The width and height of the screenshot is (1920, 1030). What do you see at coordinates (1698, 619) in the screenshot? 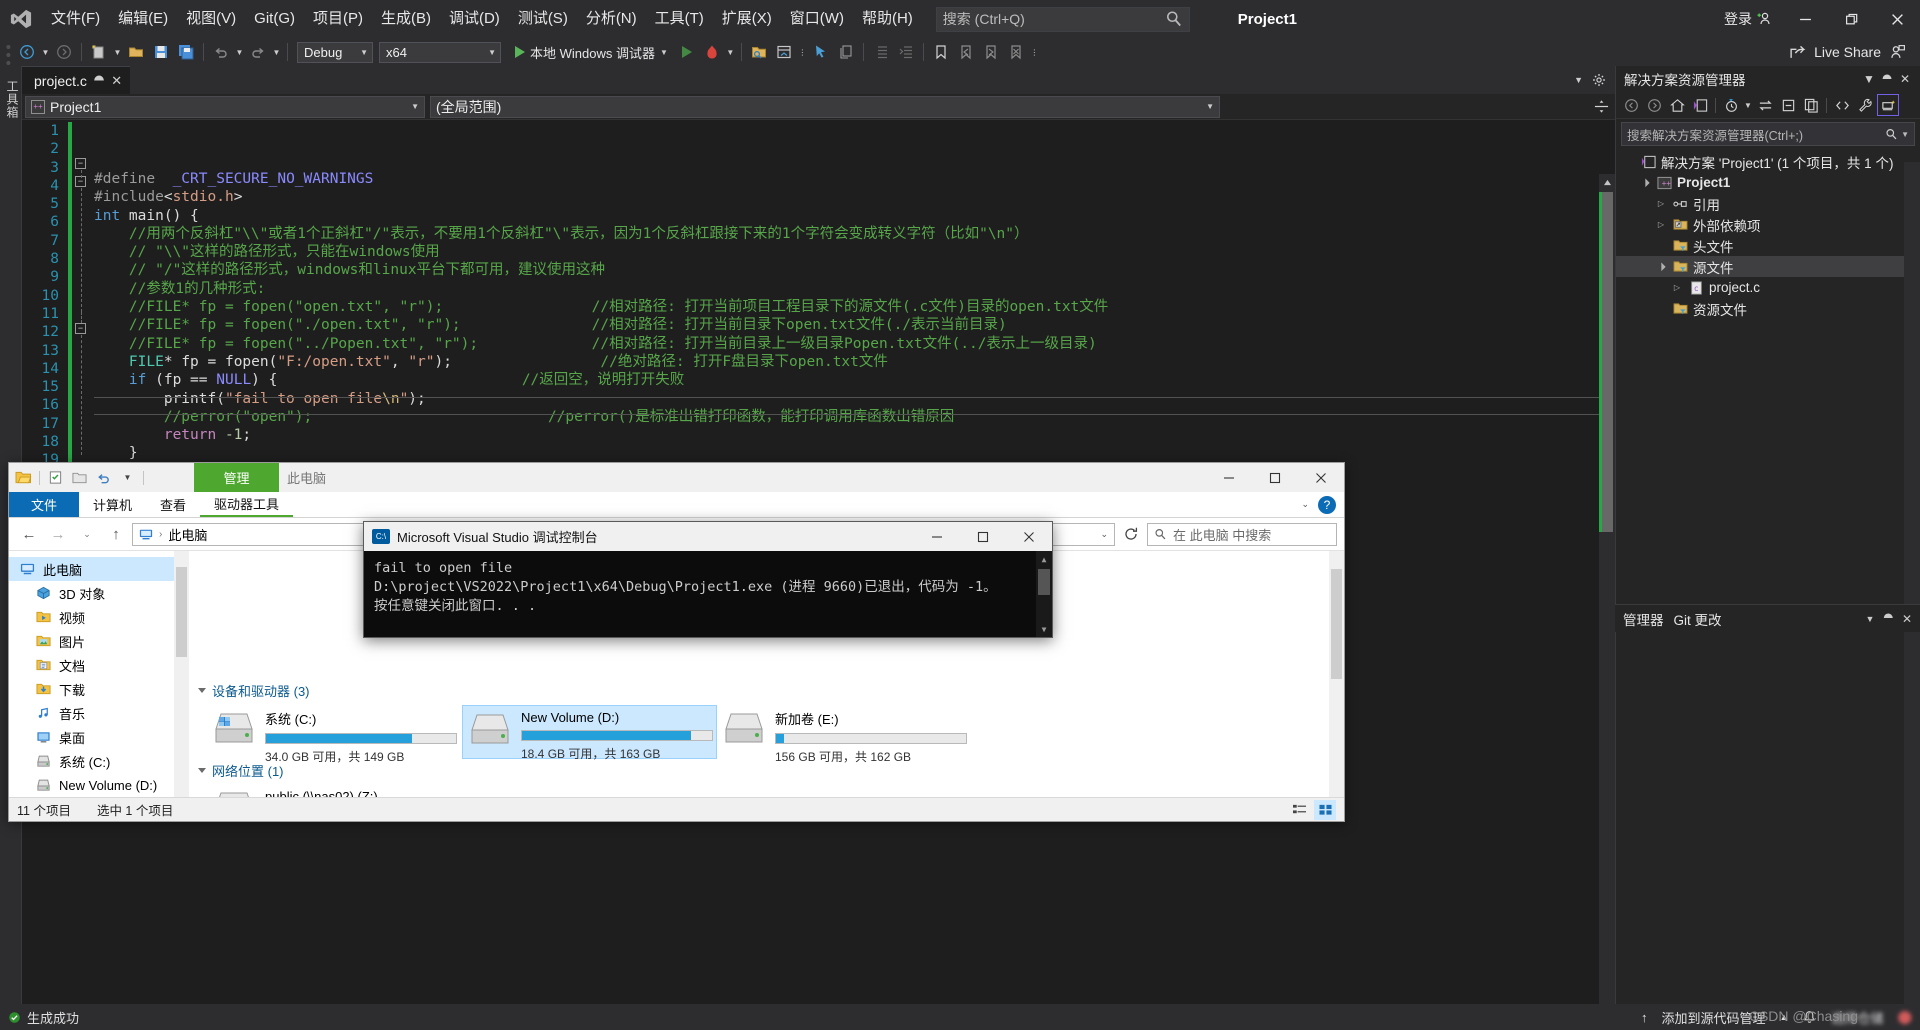
I see `right-dock-git-tab: Git 更改` at bounding box center [1698, 619].